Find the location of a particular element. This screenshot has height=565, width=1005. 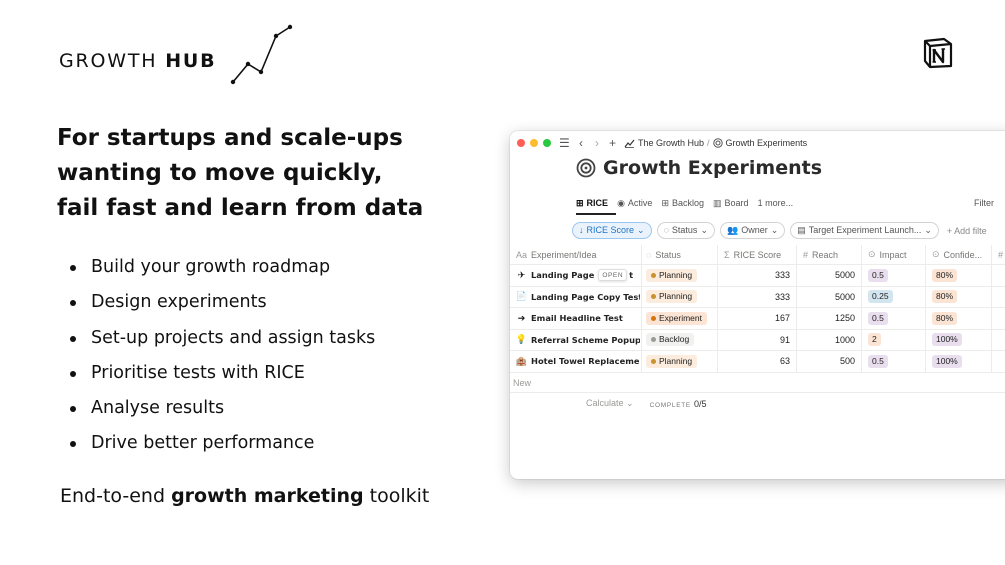

board-icon: ▥ is located at coordinates (717, 202).